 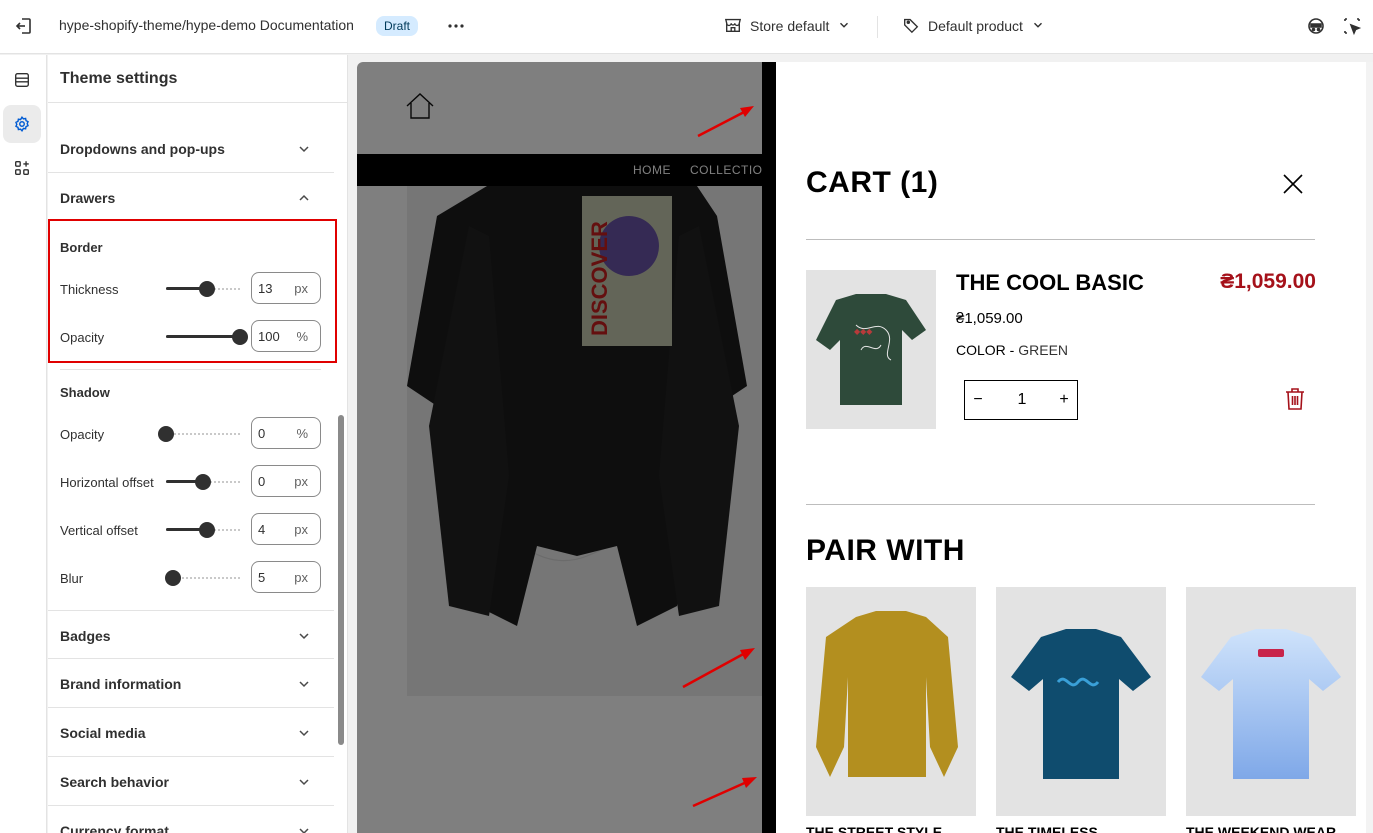 I want to click on cart-item-image: ◆◆◆, so click(x=871, y=349).